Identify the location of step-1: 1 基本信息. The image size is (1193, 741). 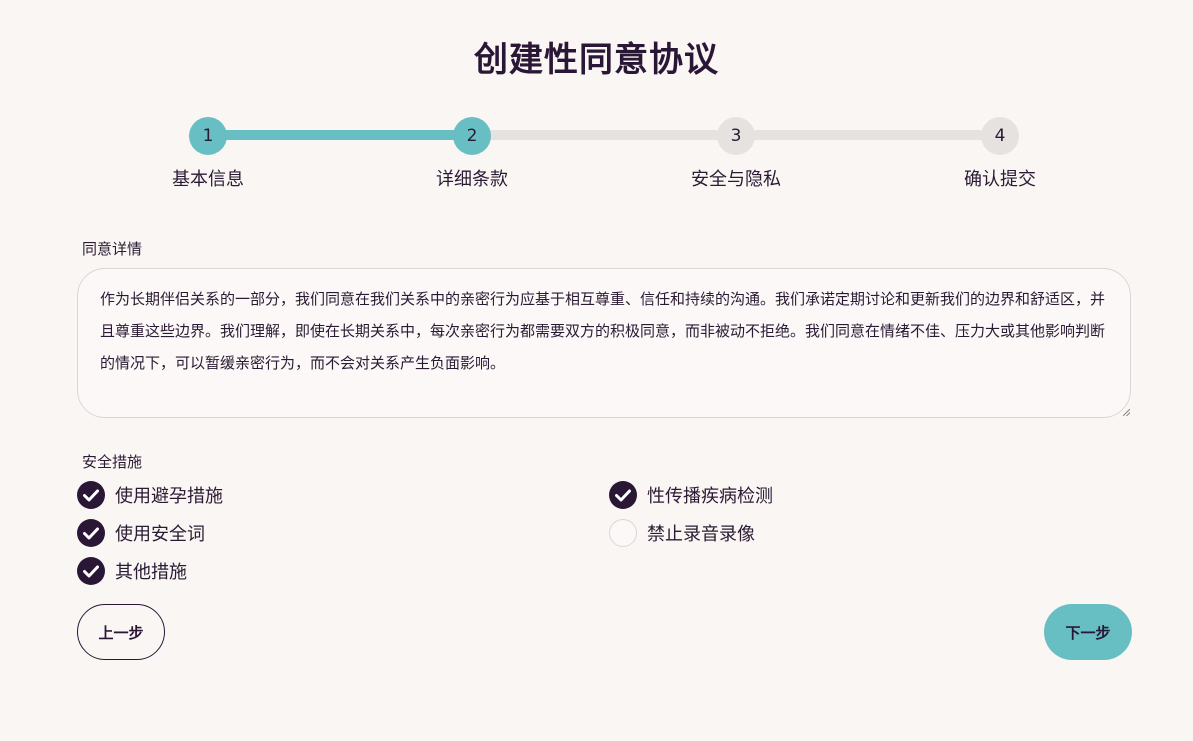
(208, 154).